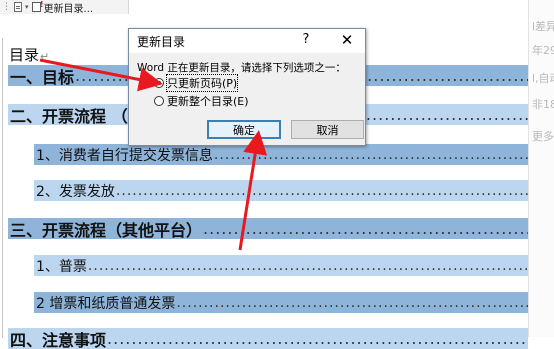  I want to click on radio-selected-icon, so click(159, 83).